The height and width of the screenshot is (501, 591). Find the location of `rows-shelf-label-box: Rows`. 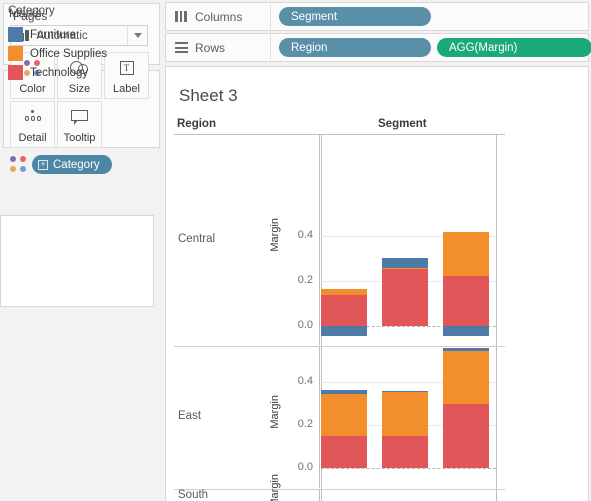

rows-shelf-label-box: Rows is located at coordinates (218, 47).